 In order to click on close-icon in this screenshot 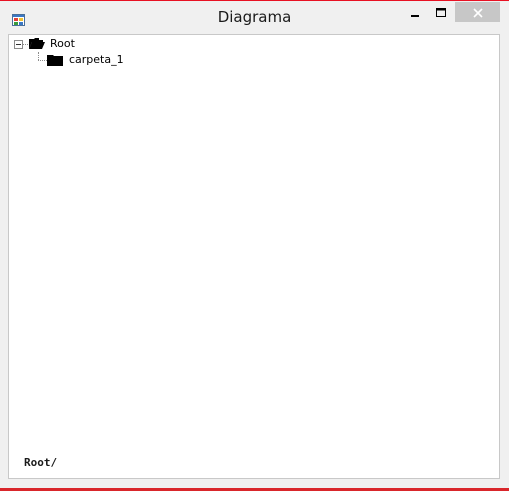, I will do `click(477, 12)`.